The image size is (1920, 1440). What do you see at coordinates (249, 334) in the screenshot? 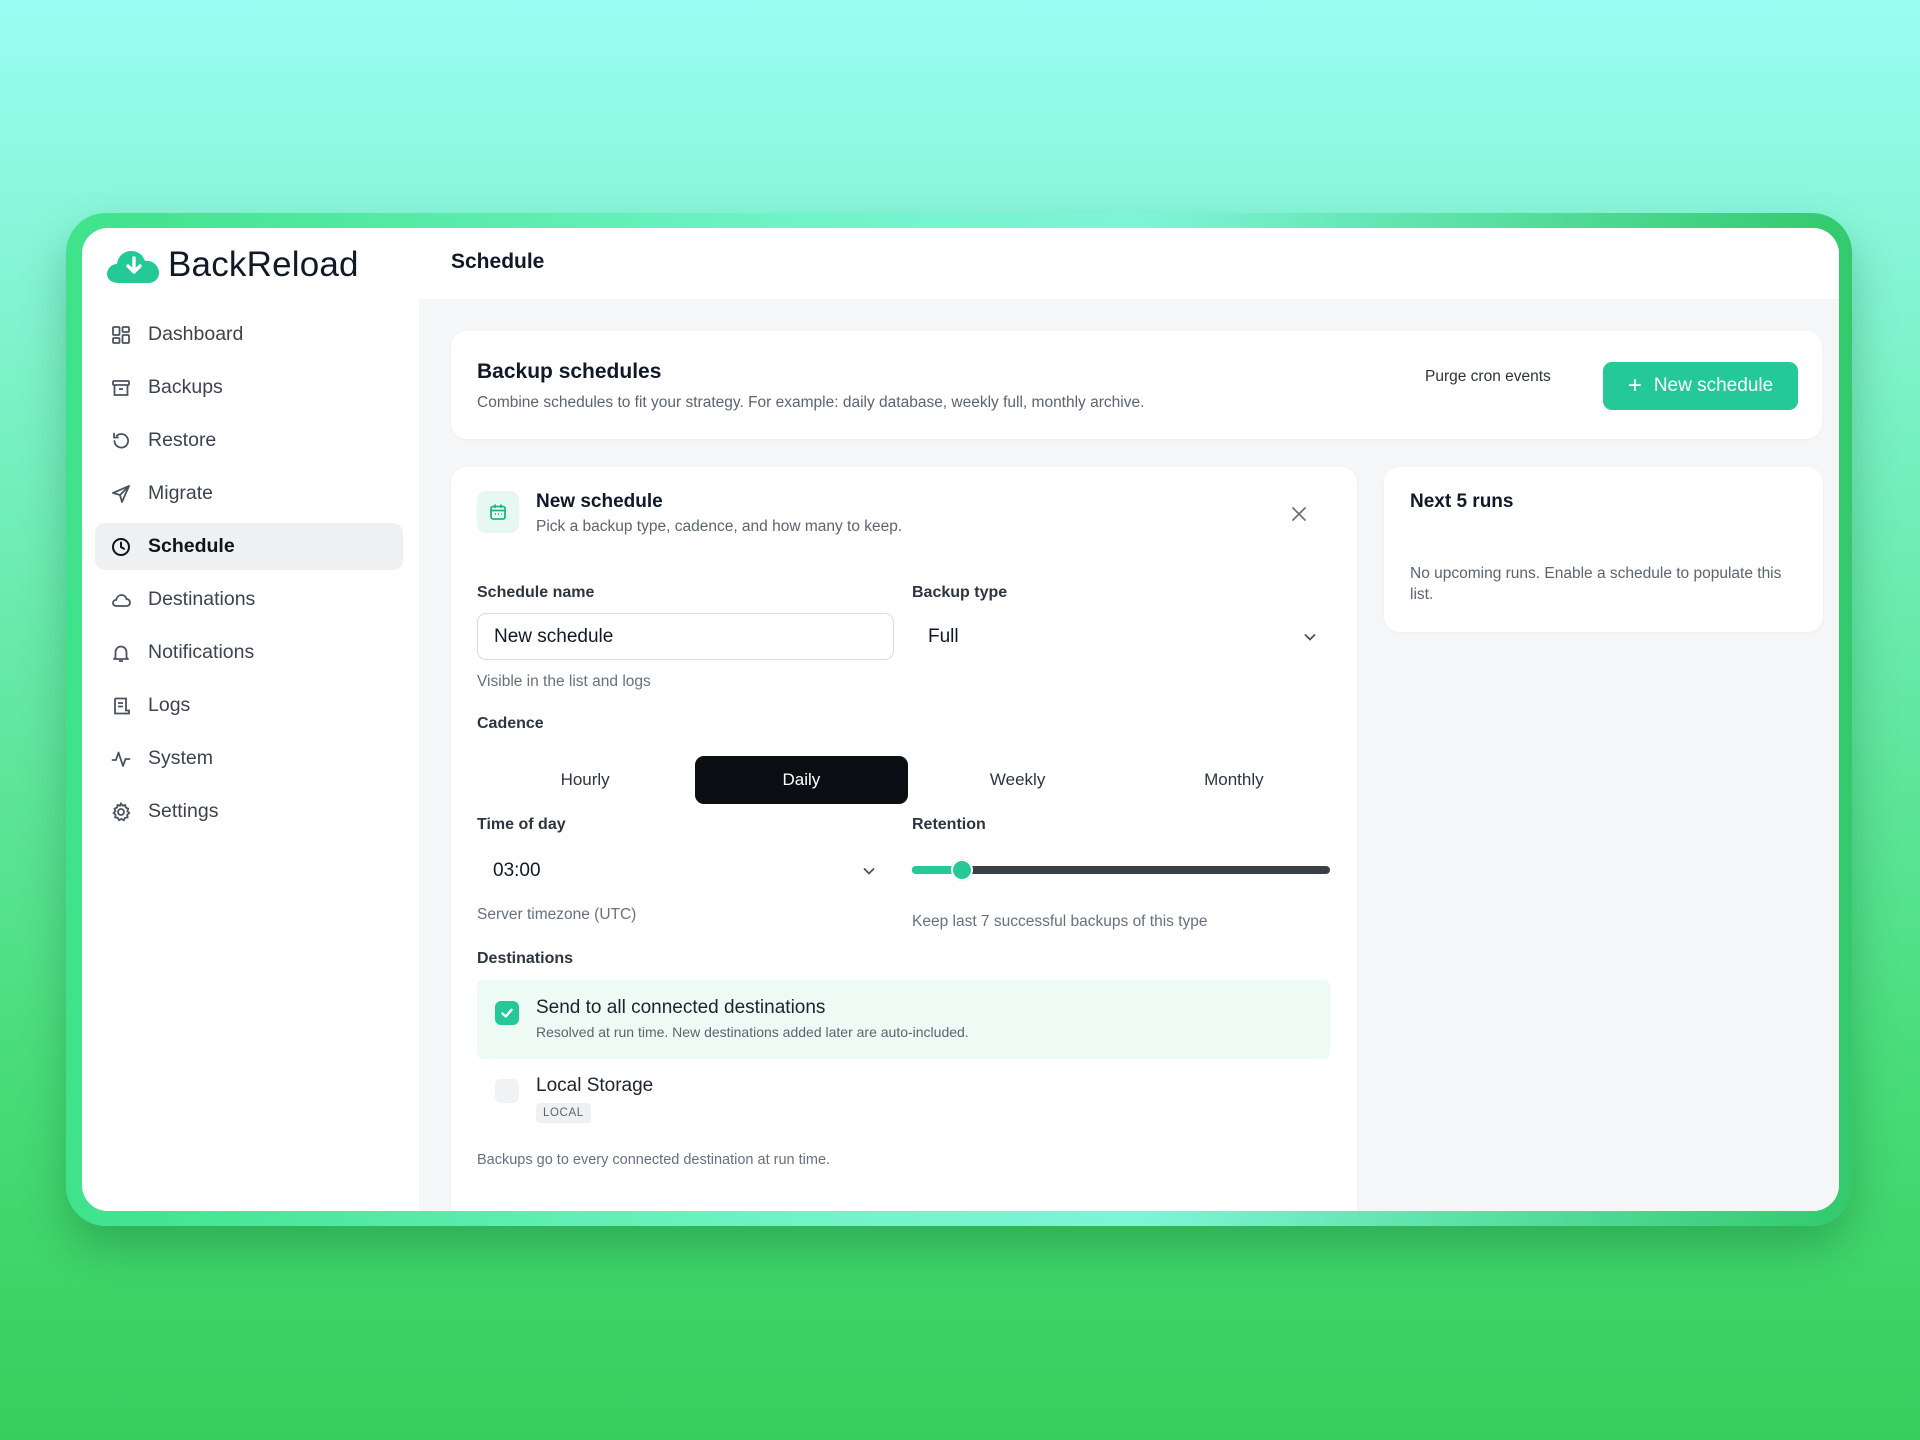
I see `sidebar-item-dashboard: Dashboard` at bounding box center [249, 334].